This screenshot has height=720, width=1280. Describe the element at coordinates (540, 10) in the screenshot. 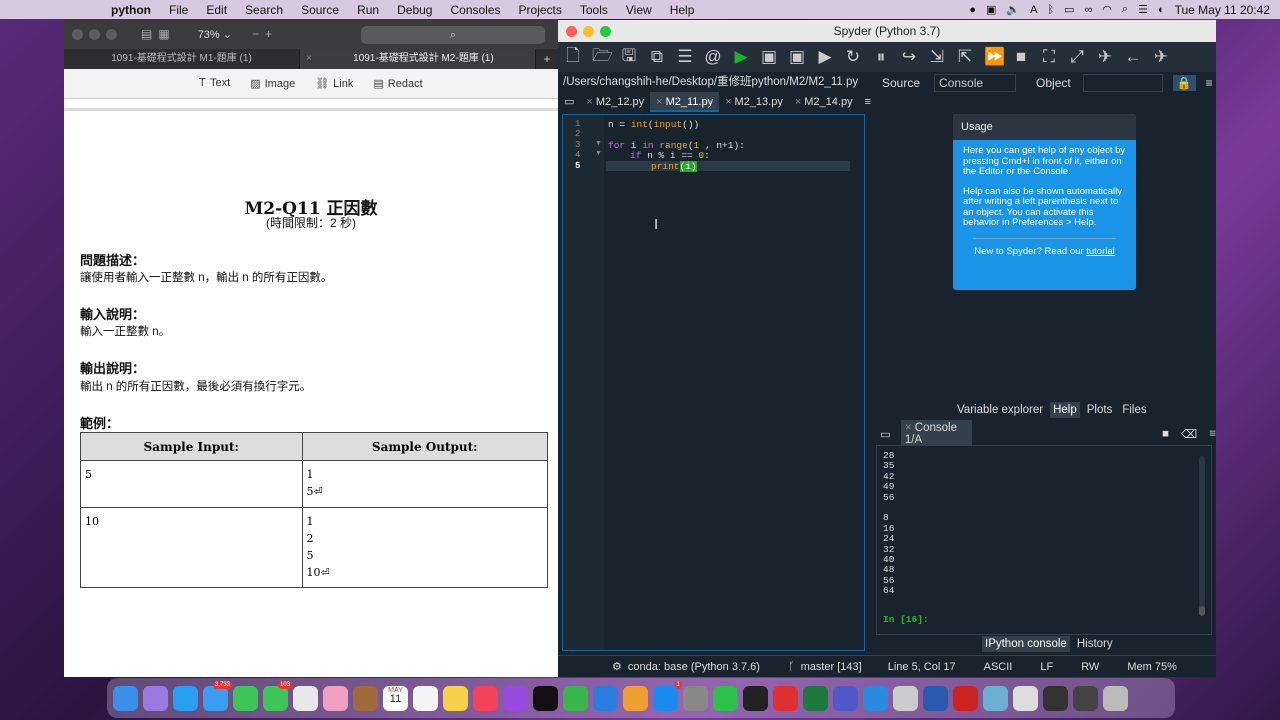

I see `menu-projects: Projects` at that location.